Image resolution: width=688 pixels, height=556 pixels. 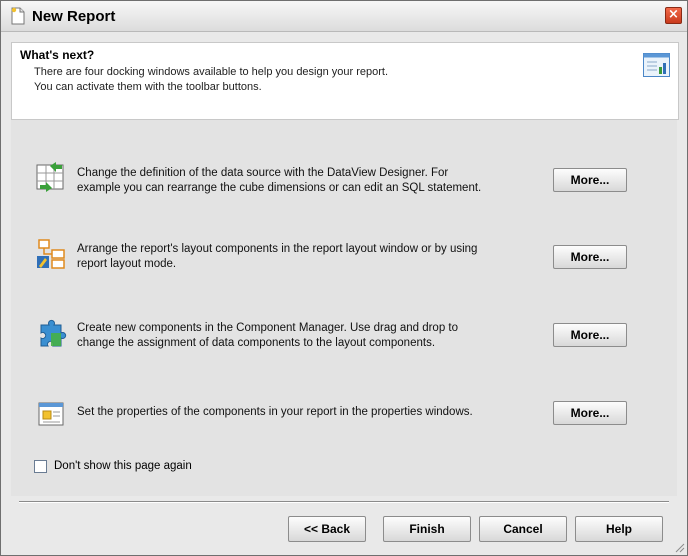 I want to click on component-manager-icon, so click(x=53, y=333).